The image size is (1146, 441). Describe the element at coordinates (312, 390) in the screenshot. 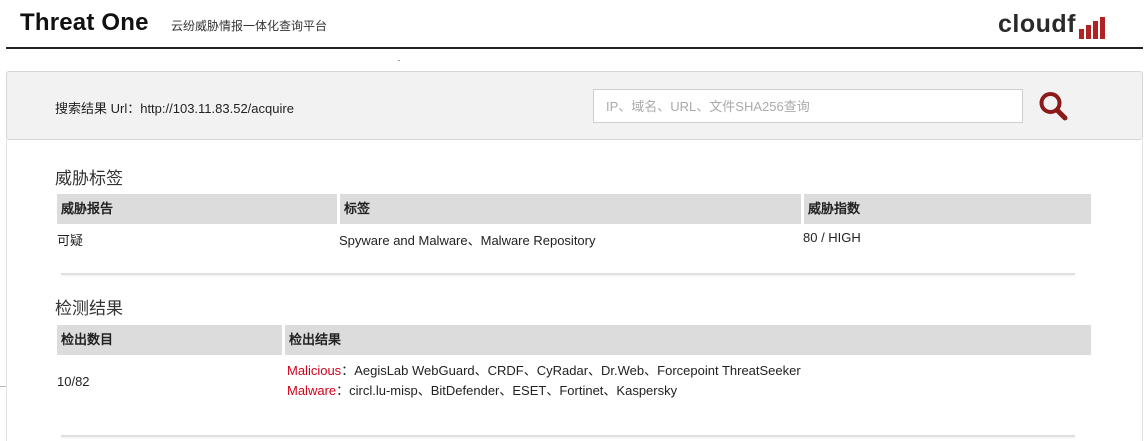

I see `malware-label: Malware` at that location.